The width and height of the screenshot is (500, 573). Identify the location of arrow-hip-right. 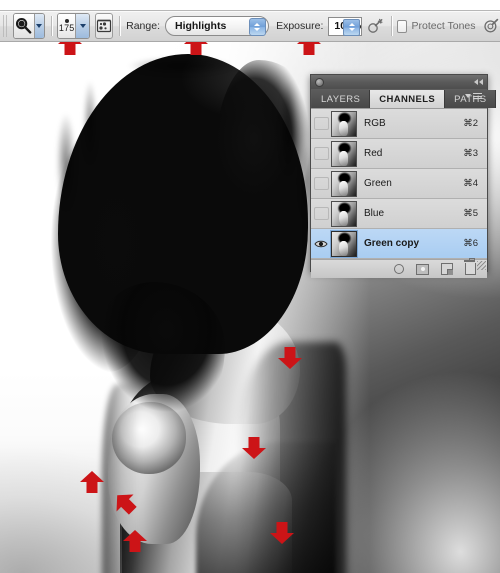
(282, 533).